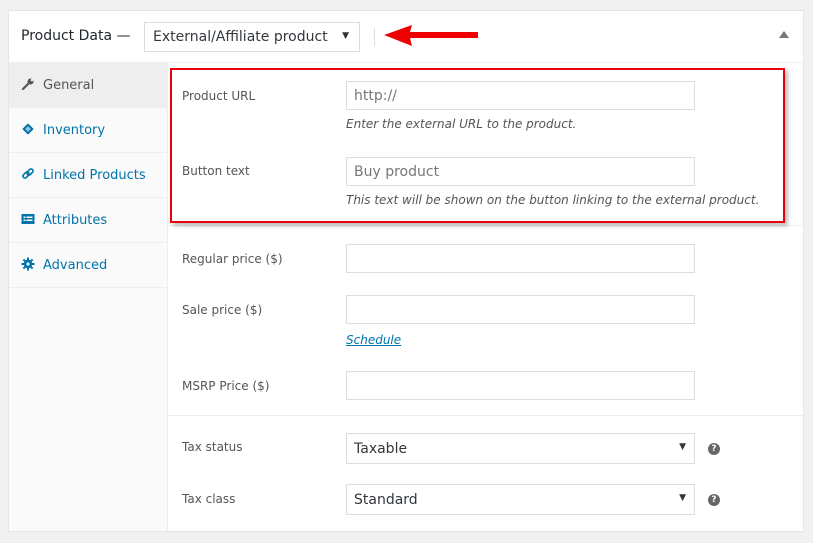  I want to click on triangle-up-icon, so click(784, 34).